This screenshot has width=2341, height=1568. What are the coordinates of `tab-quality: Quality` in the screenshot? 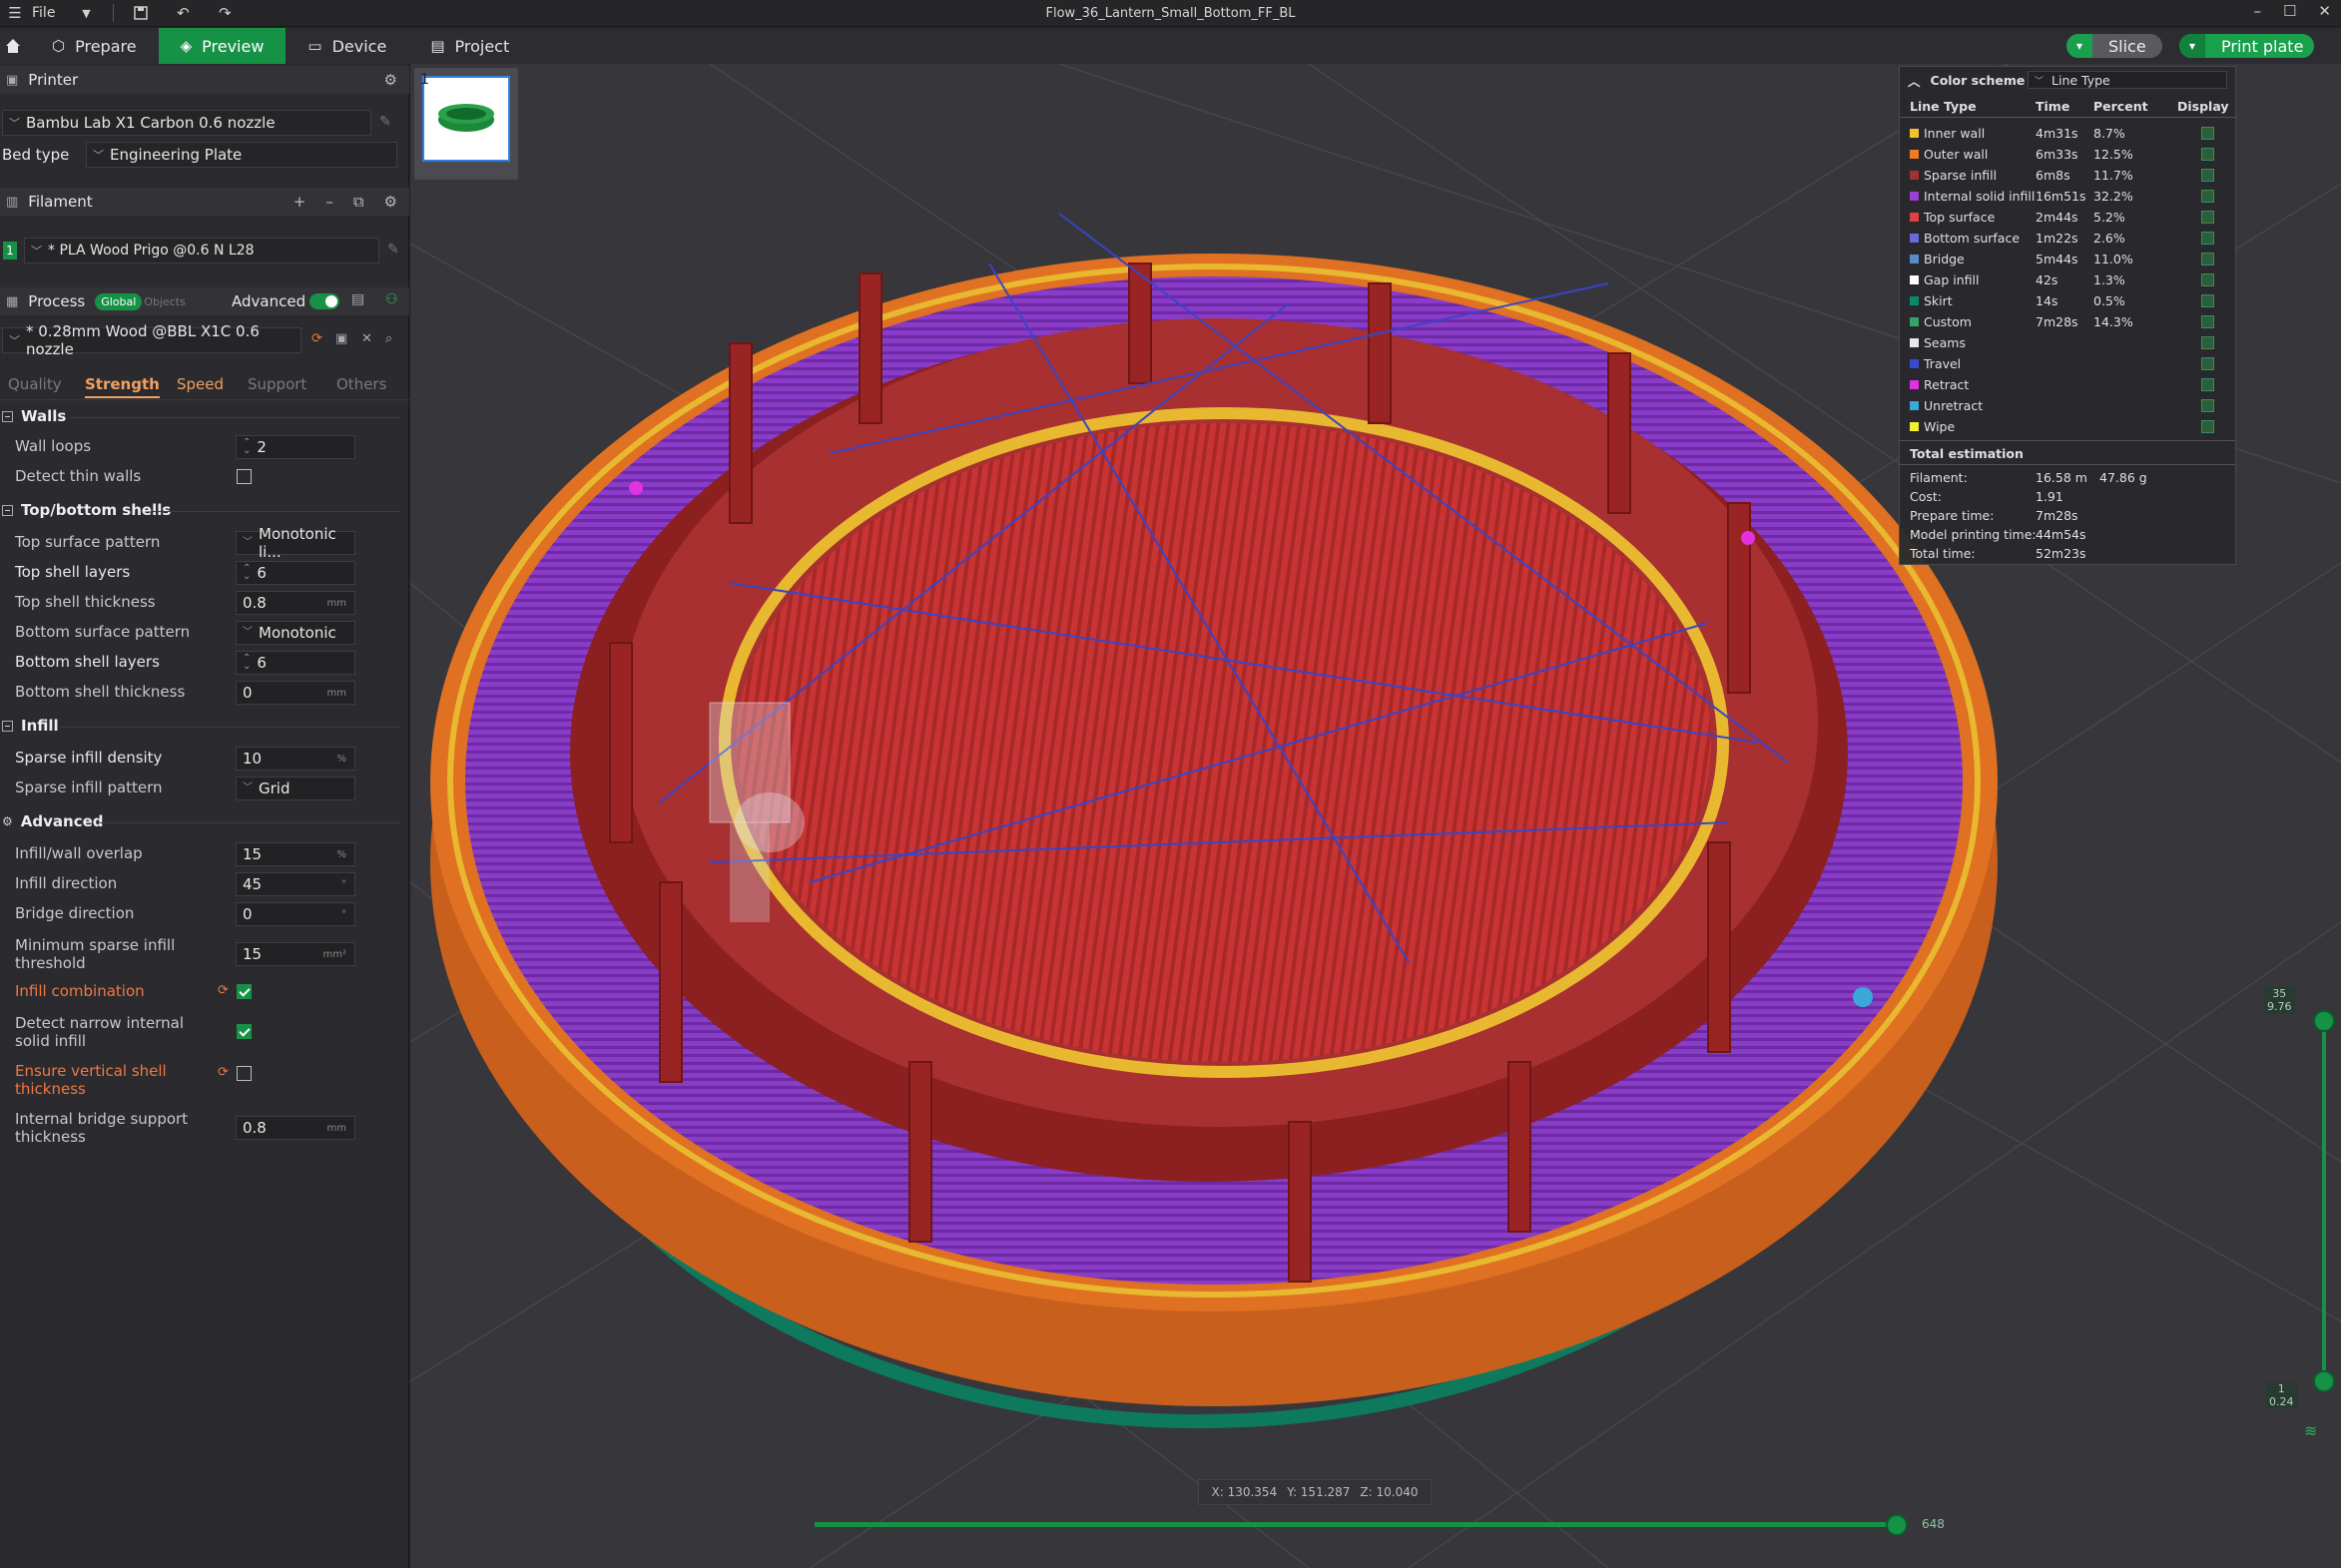 It's located at (35, 384).